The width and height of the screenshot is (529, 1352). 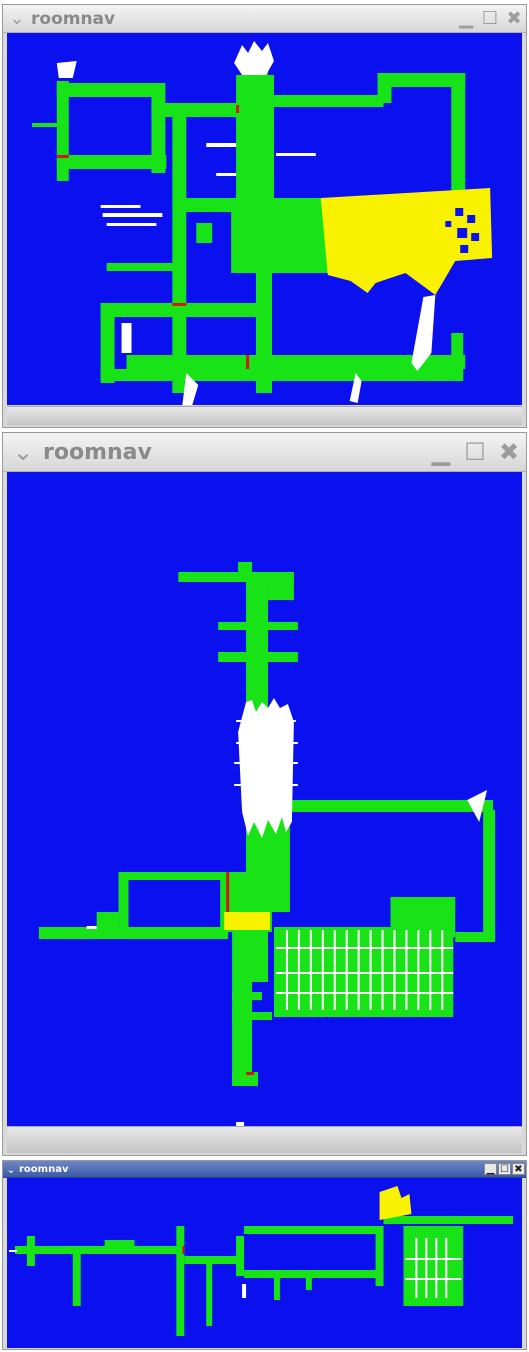 I want to click on roomnav-window-3: ⌄ roomnav ▁ ☐ ✖, so click(x=264, y=1255).